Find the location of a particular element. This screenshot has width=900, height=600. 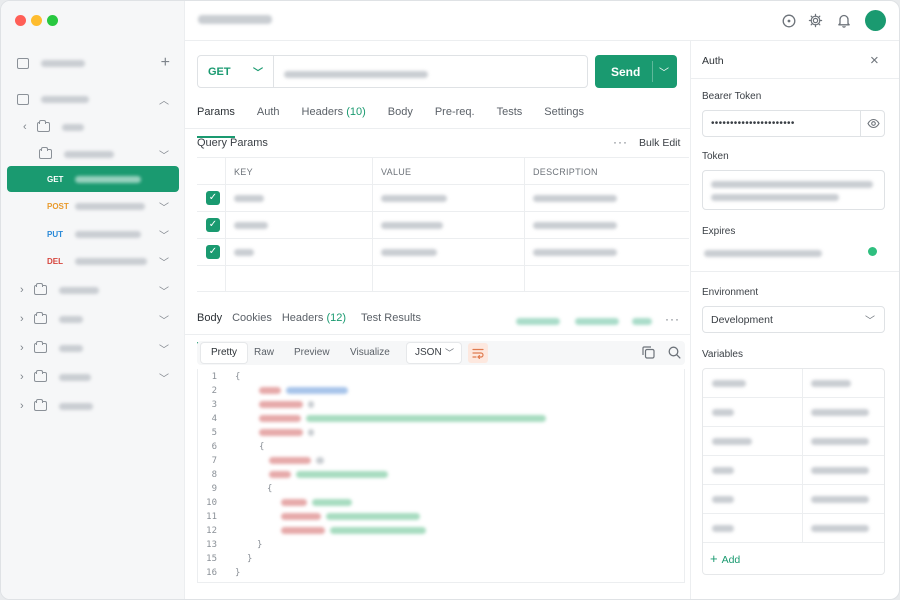

line-number: 2 is located at coordinates (214, 391).